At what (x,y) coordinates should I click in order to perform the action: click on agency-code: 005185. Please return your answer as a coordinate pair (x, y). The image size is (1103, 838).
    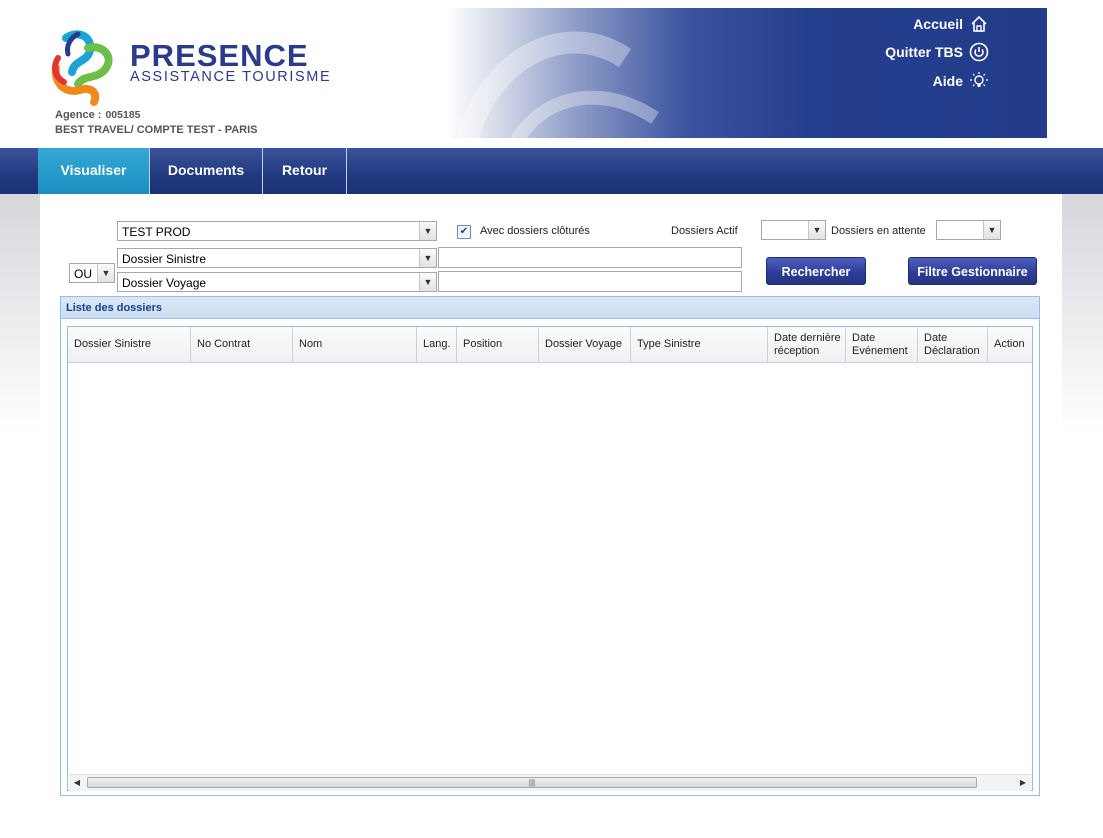
    Looking at the image, I should click on (123, 115).